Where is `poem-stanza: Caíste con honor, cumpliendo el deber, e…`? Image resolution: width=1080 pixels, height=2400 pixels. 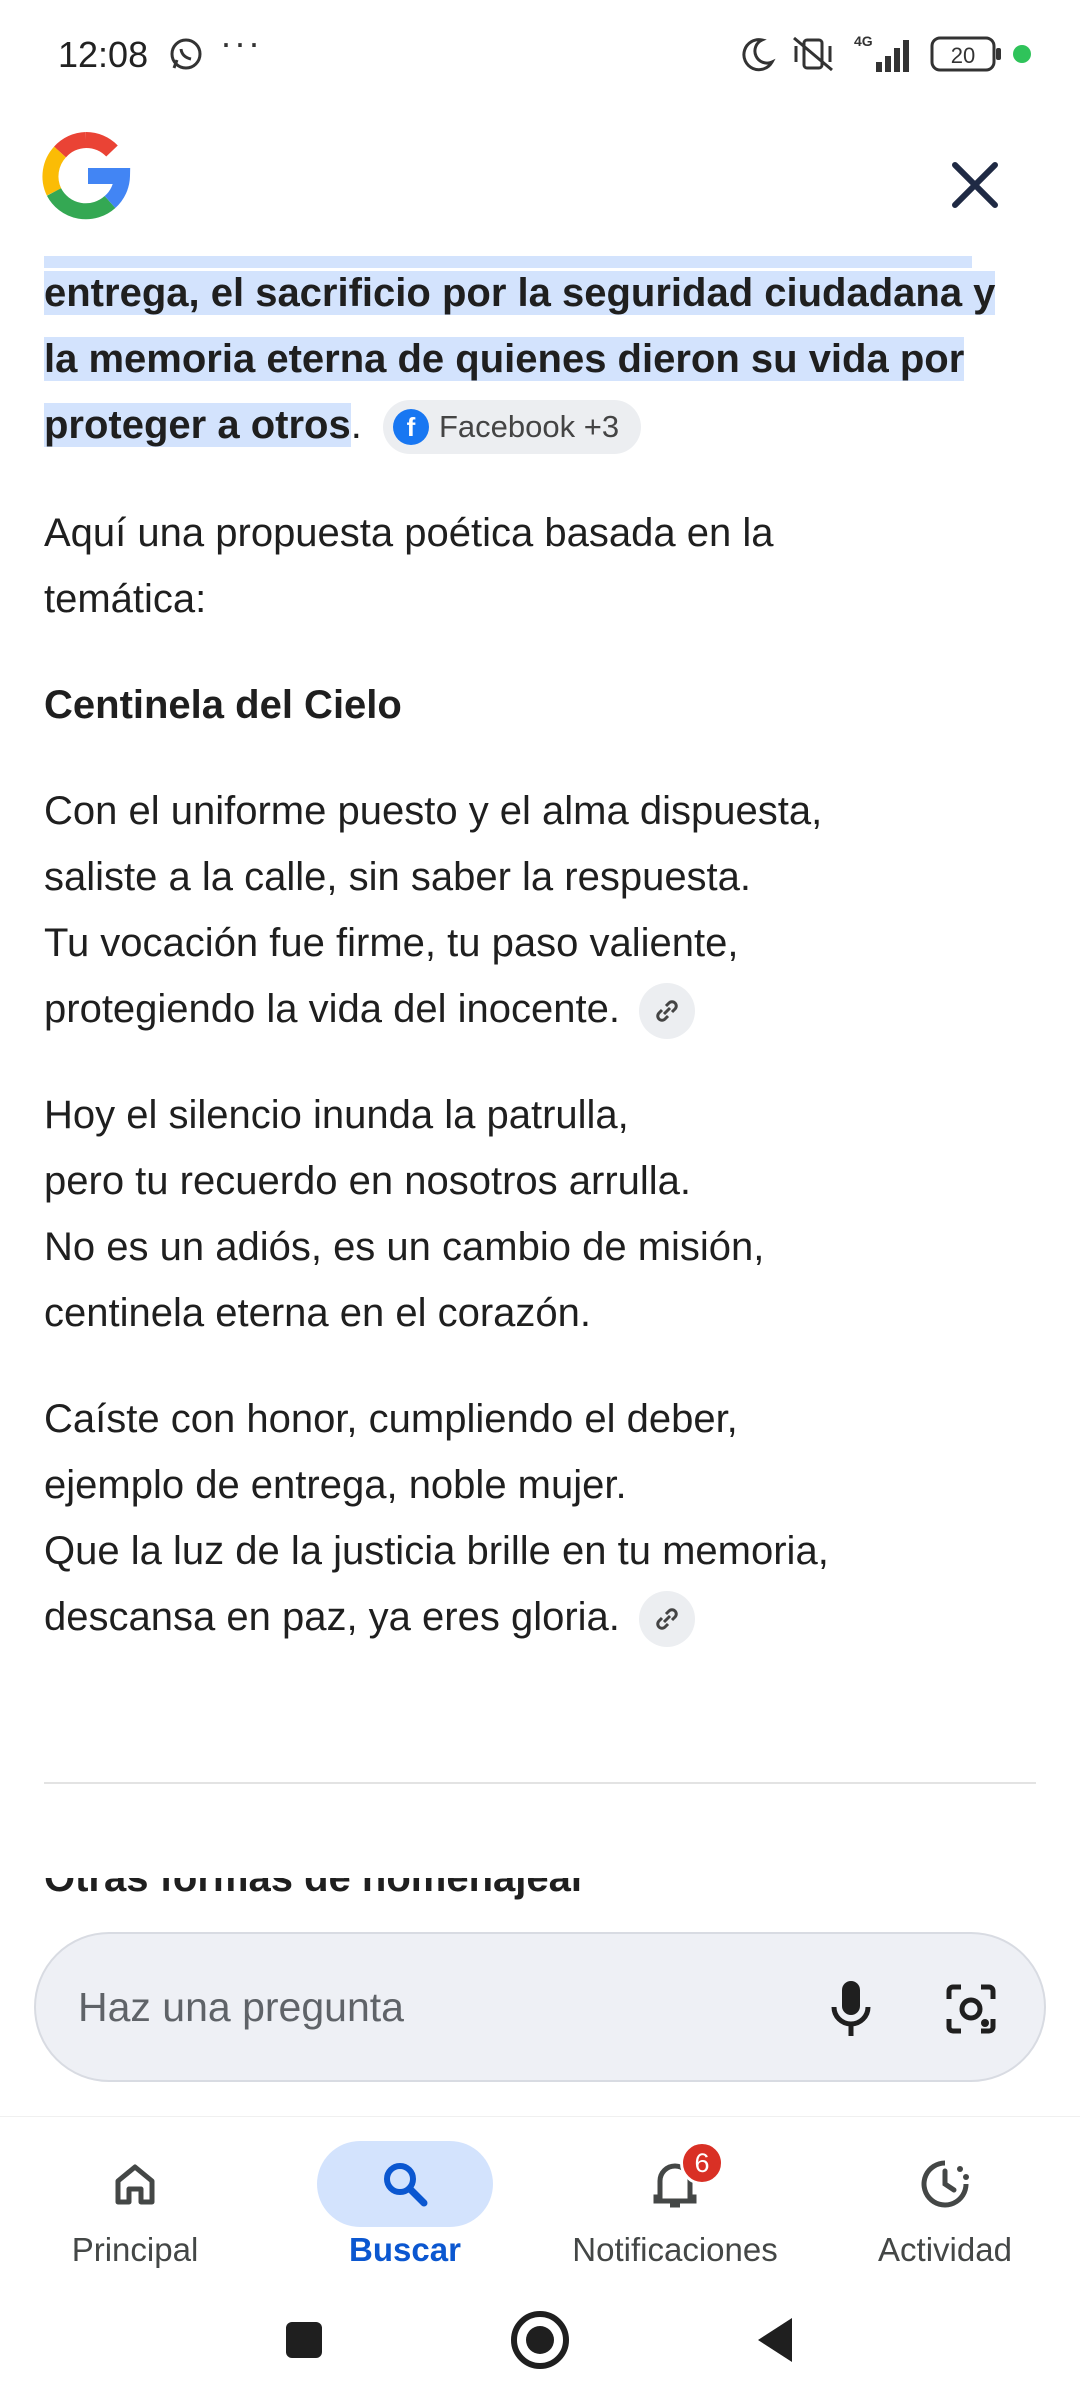
poem-stanza: Caíste con honor, cumpliendo el deber, e… is located at coordinates (539, 1518).